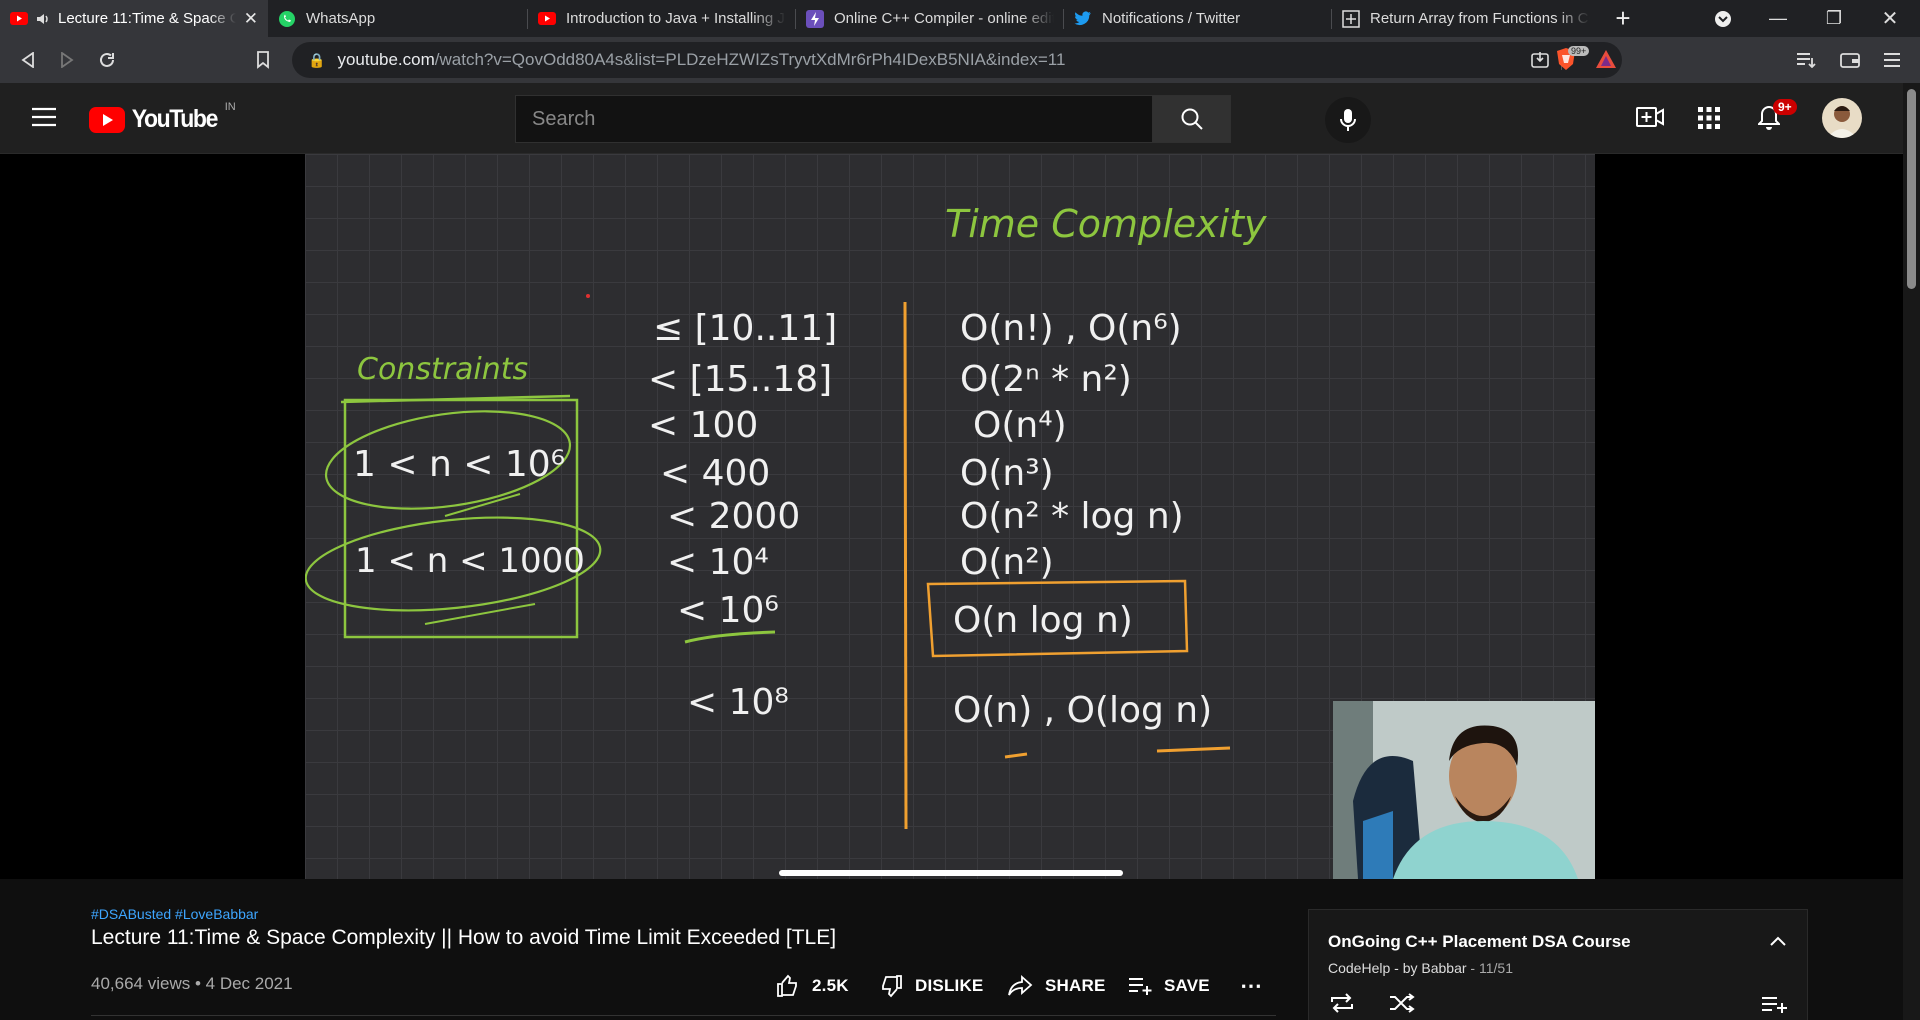 The image size is (1920, 1020). What do you see at coordinates (175, 119) in the screenshot?
I see `youtube-logo-text: YouTube` at bounding box center [175, 119].